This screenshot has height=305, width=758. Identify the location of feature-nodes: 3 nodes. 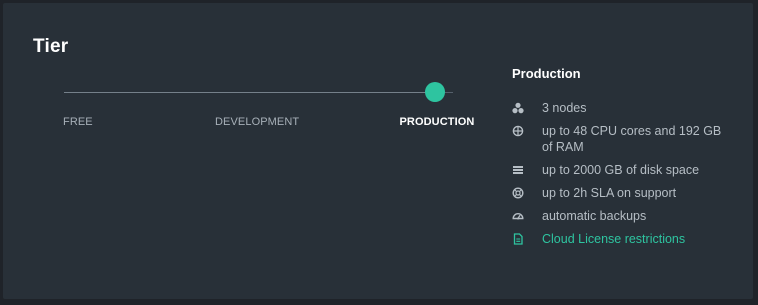
(619, 108).